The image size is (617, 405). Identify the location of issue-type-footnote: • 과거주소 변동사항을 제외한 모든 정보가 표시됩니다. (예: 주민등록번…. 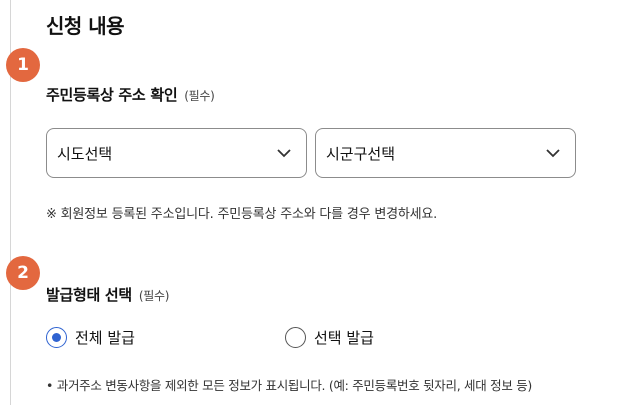
(289, 385).